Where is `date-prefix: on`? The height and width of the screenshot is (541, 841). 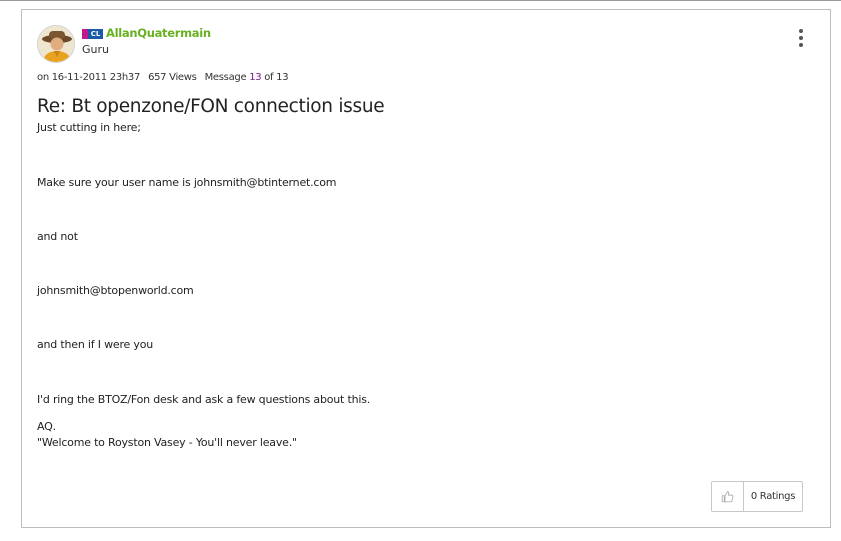 date-prefix: on is located at coordinates (43, 77).